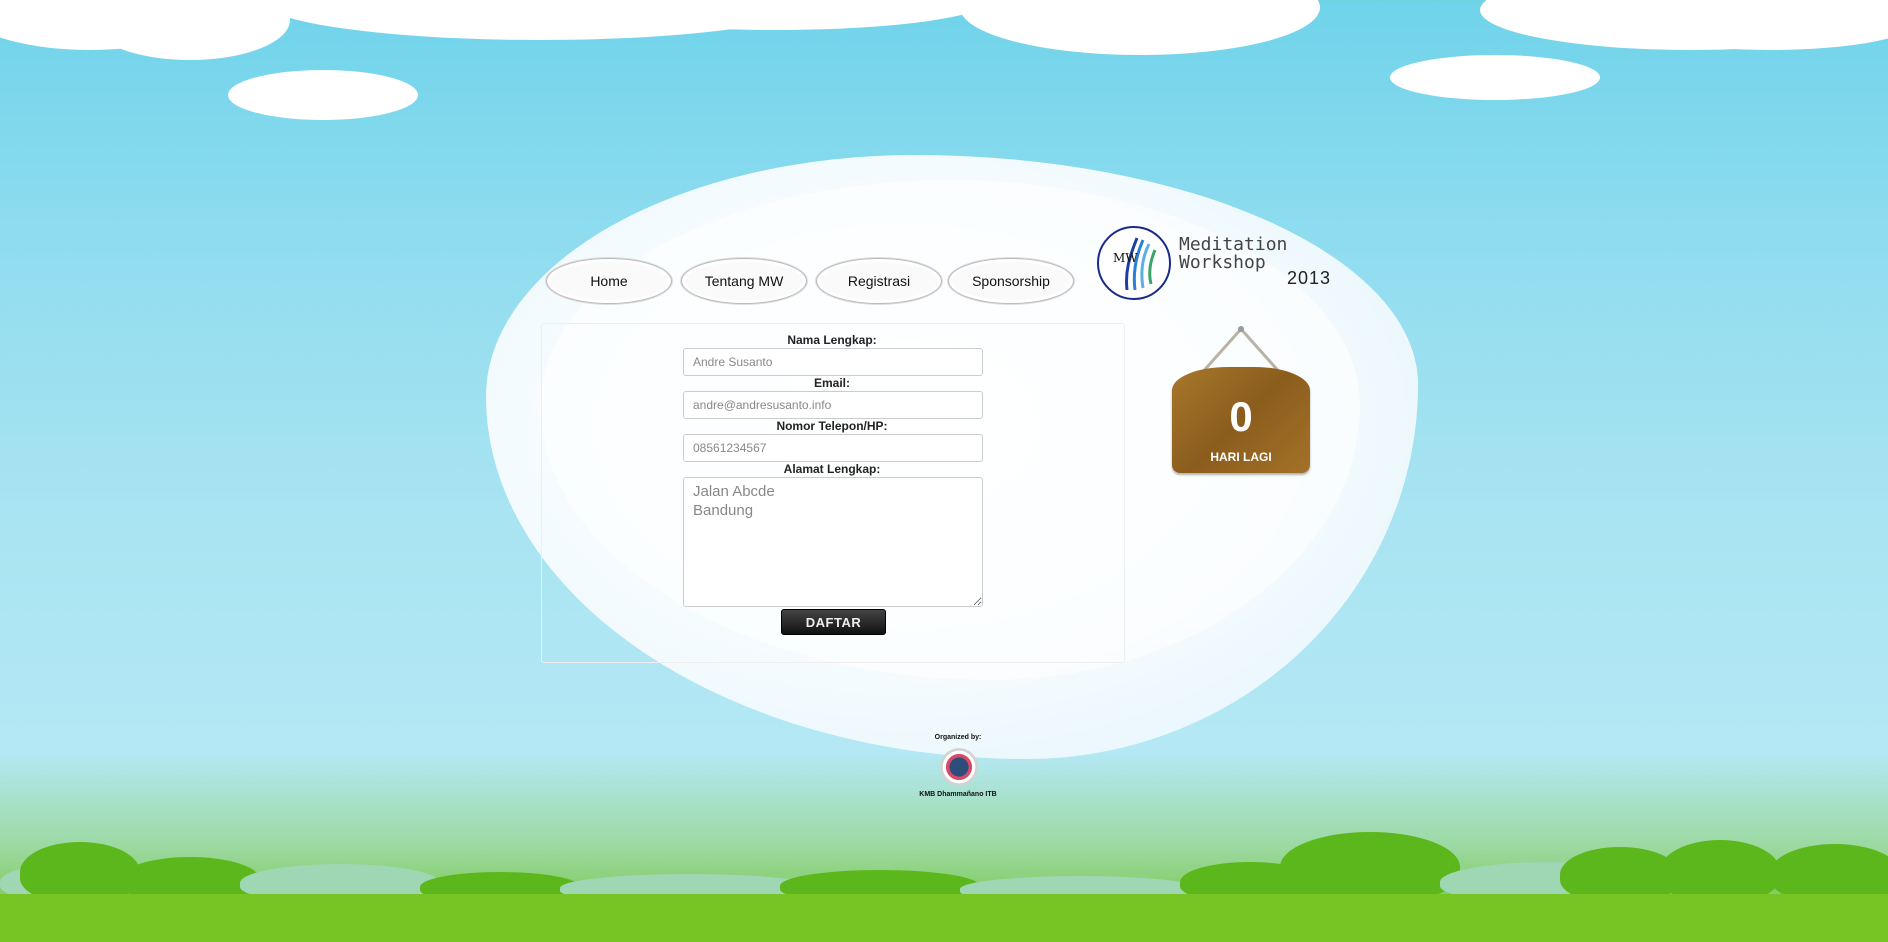  I want to click on organized-by-label: Organized by:, so click(958, 737).